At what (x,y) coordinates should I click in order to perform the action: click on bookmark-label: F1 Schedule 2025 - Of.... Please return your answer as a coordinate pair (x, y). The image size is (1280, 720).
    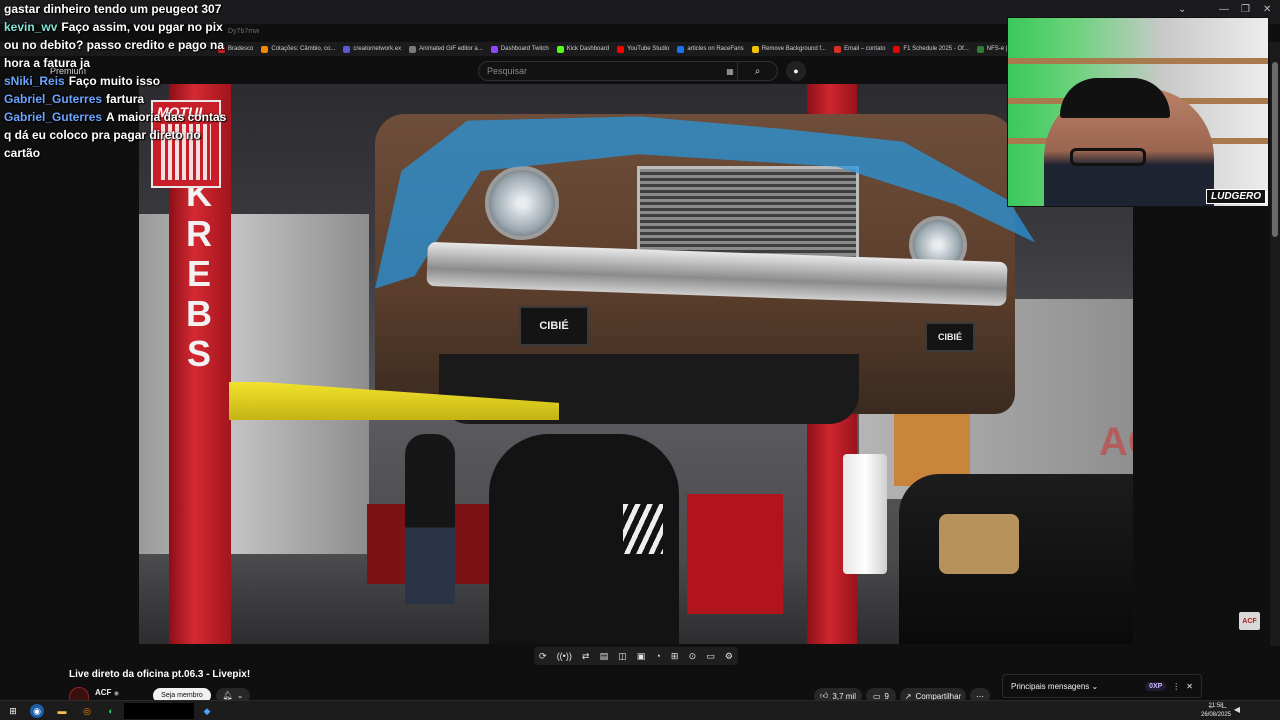
    Looking at the image, I should click on (936, 49).